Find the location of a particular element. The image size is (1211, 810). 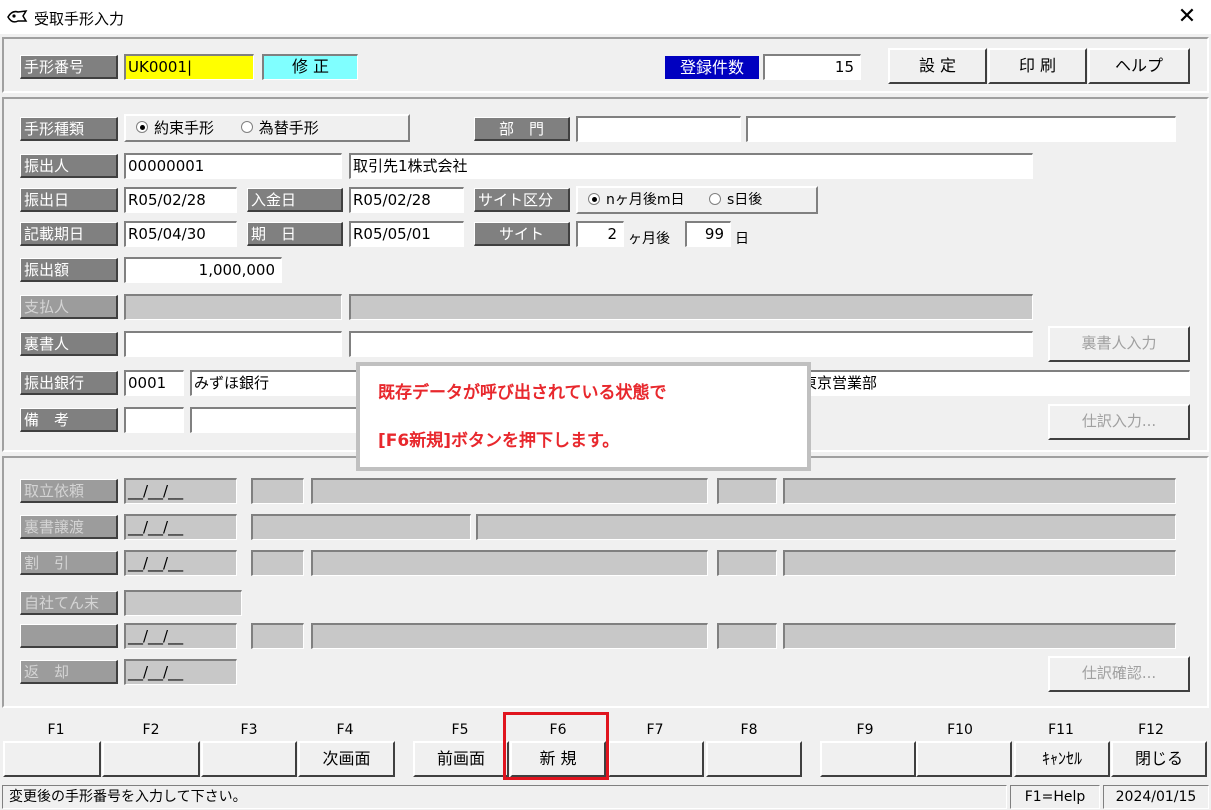

count-label: 登録件数 is located at coordinates (712, 67).